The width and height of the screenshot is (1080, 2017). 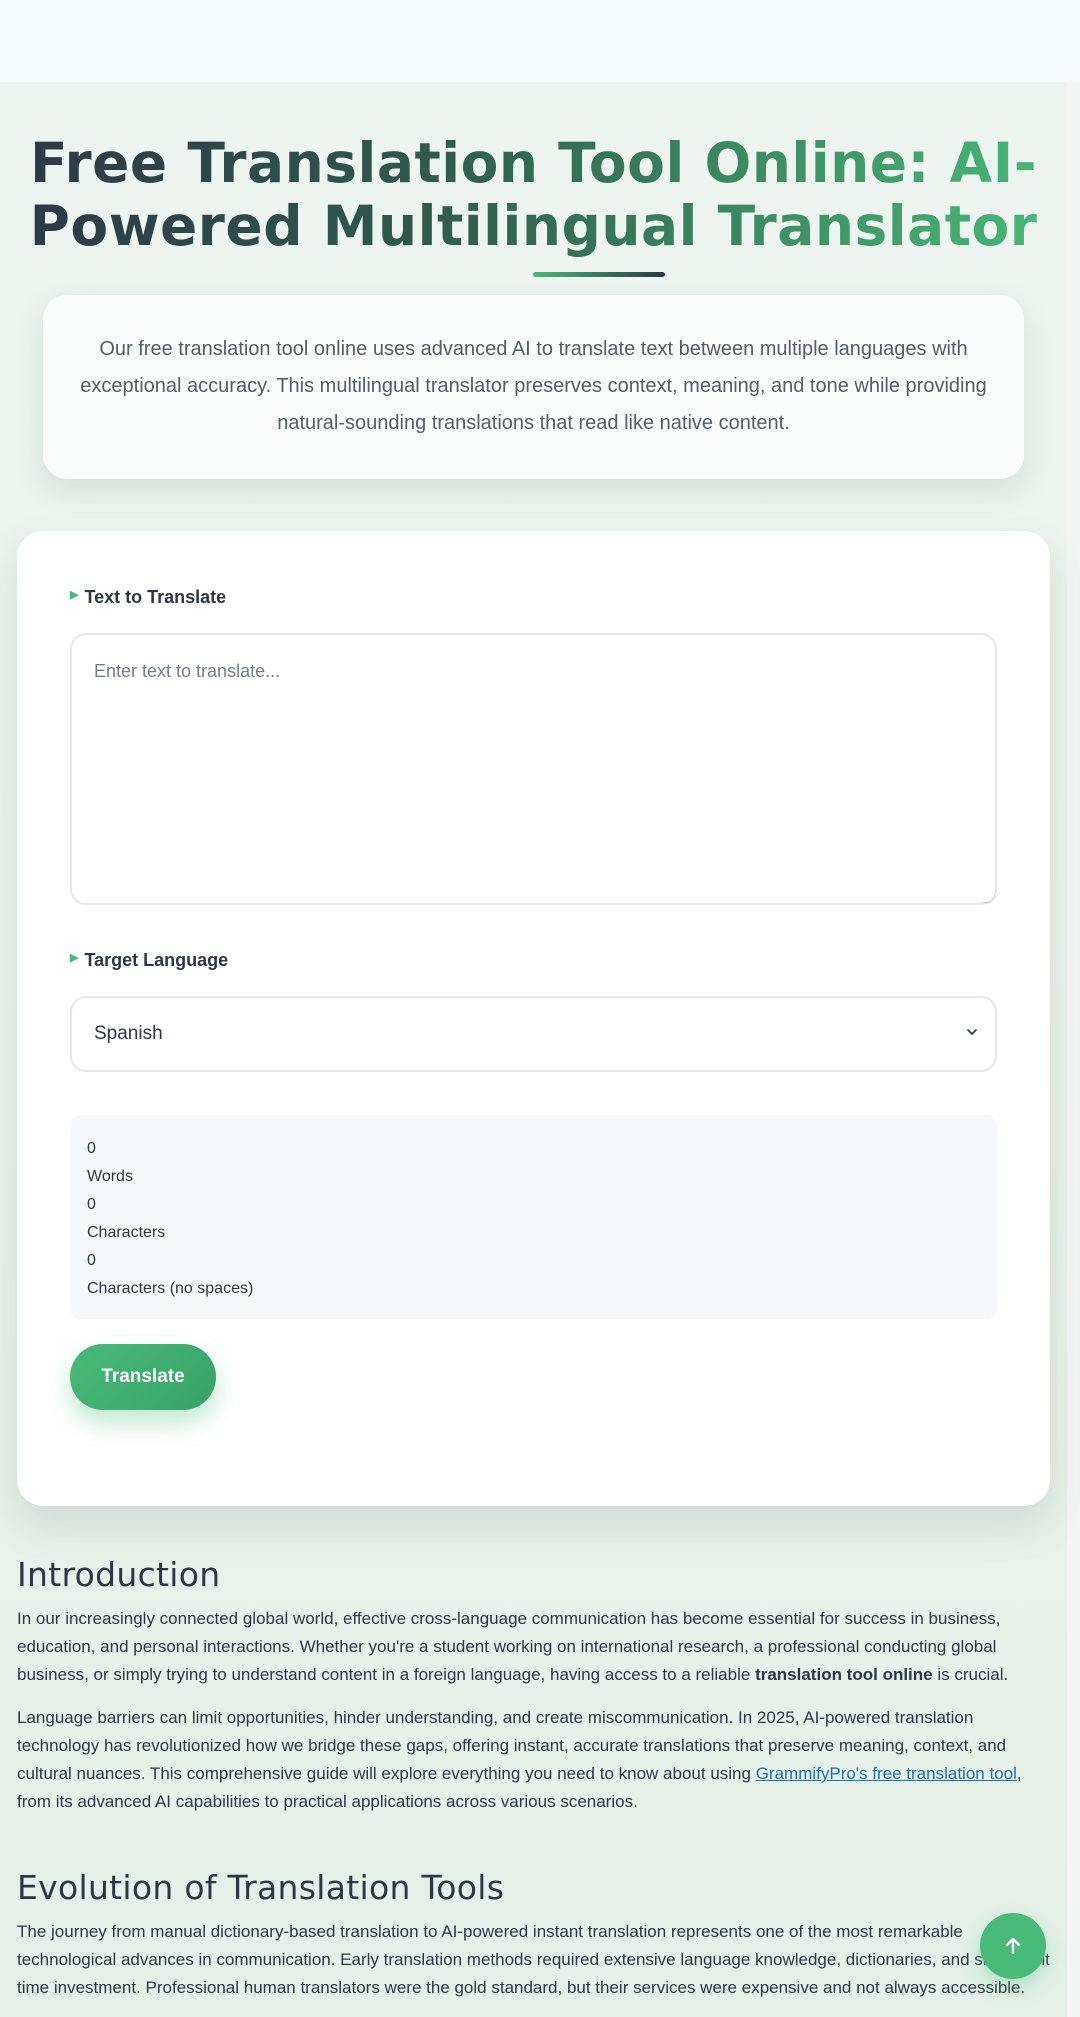 What do you see at coordinates (972, 1032) in the screenshot?
I see `chevron-down-icon` at bounding box center [972, 1032].